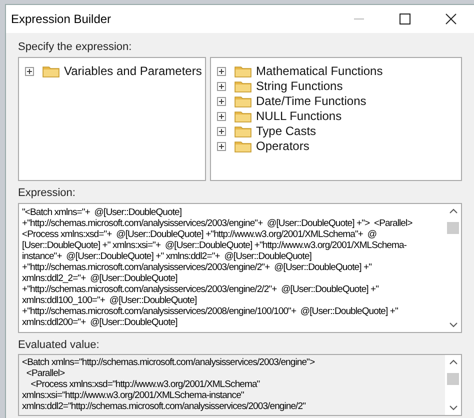 This screenshot has height=418, width=474. I want to click on window-title: Expression Builder, so click(61, 19).